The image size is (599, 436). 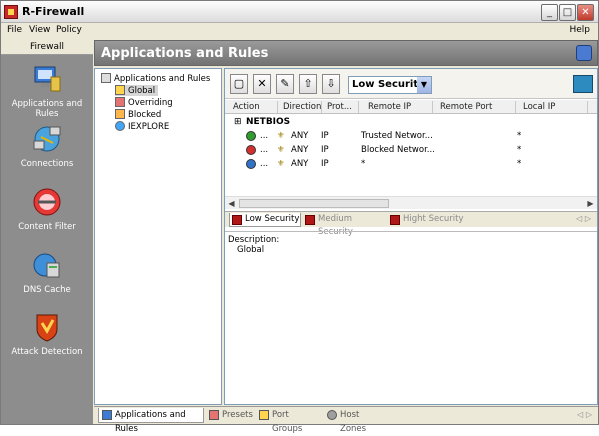 What do you see at coordinates (539, 107) in the screenshot?
I see `col-local-ip: Local IP` at bounding box center [539, 107].